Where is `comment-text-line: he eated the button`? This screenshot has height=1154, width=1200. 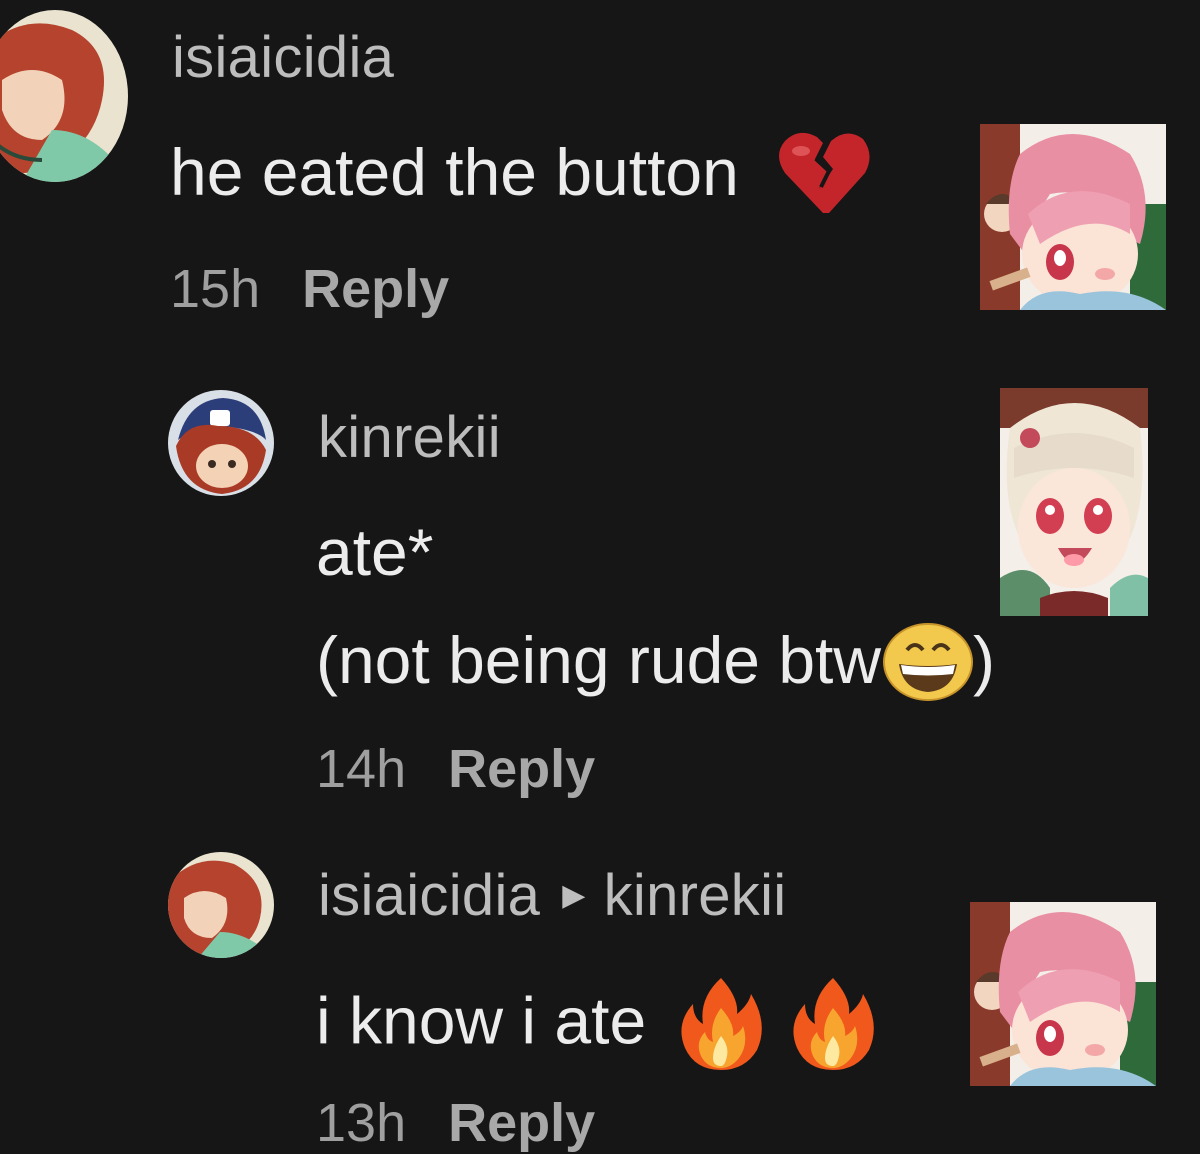 comment-text-line: he eated the button is located at coordinates (454, 172).